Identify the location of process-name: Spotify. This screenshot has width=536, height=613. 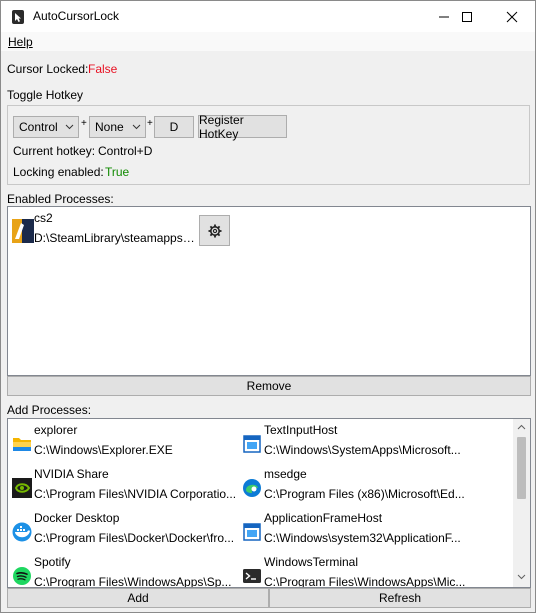
(52, 562).